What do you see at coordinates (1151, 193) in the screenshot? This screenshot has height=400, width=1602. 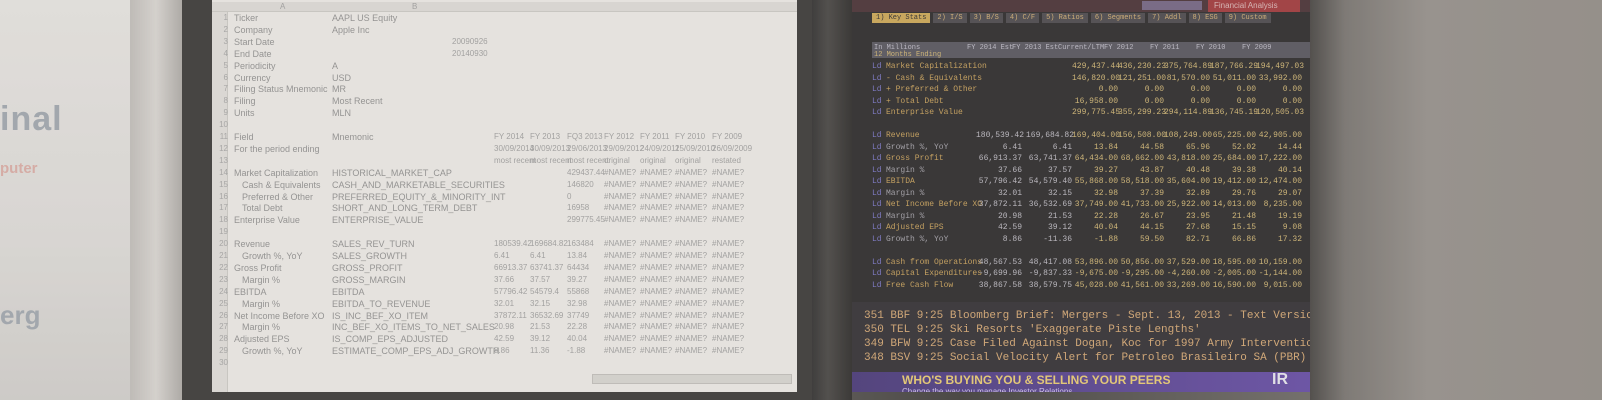 I see `row-value: 37.39` at bounding box center [1151, 193].